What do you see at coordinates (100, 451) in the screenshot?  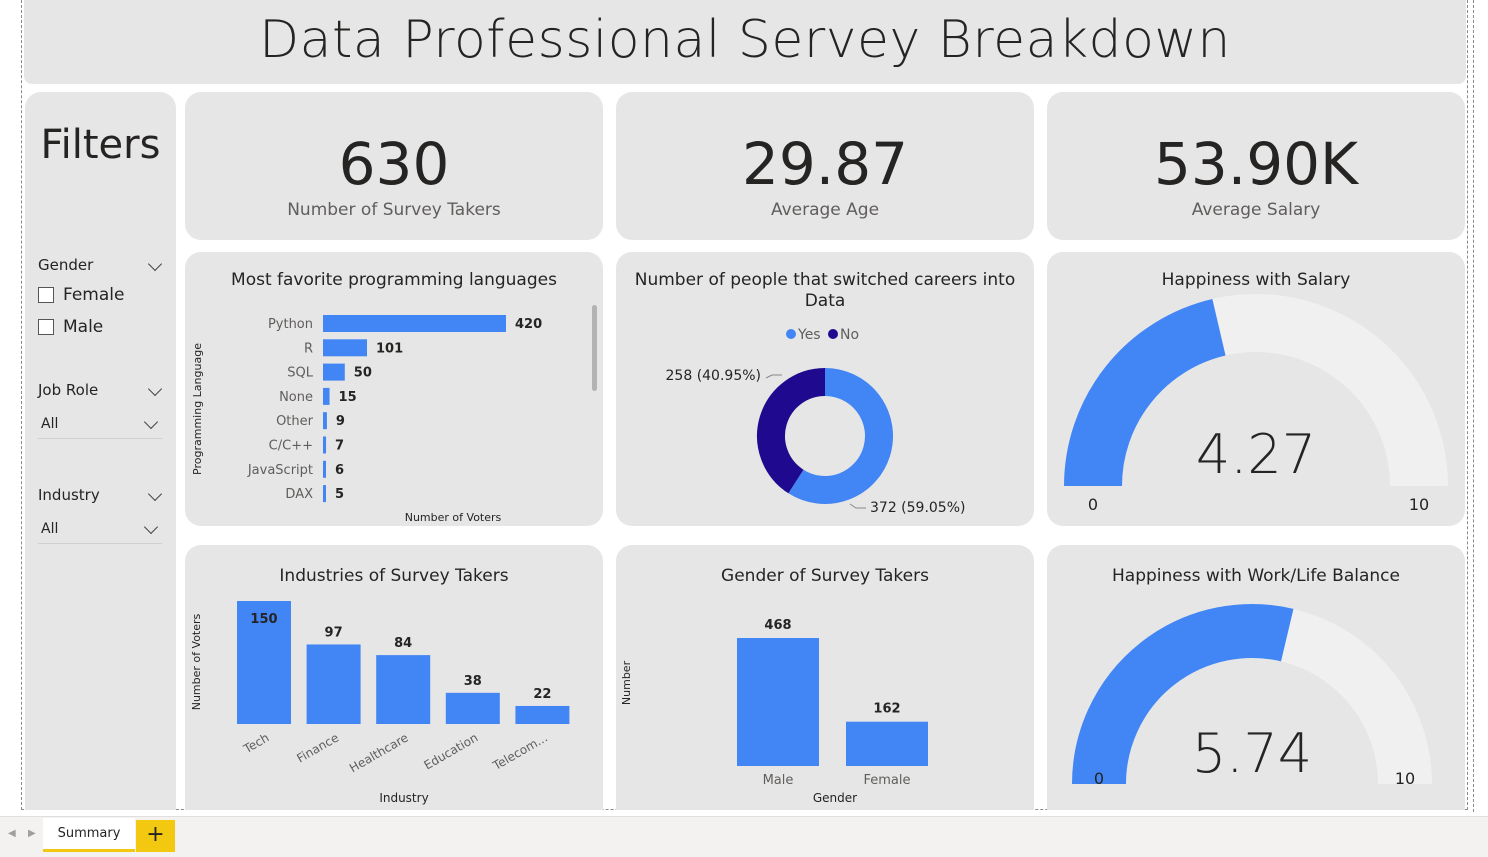 I see `filters-panel` at bounding box center [100, 451].